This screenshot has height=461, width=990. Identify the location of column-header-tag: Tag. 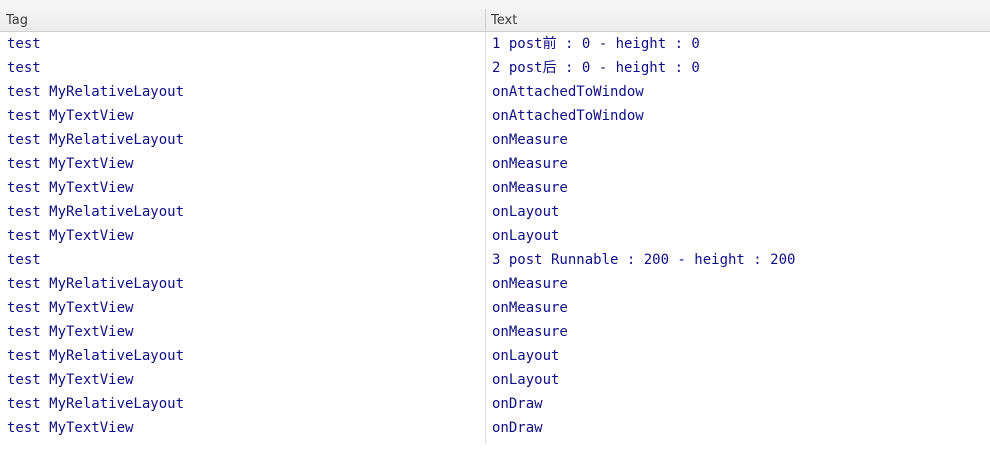
(241, 15).